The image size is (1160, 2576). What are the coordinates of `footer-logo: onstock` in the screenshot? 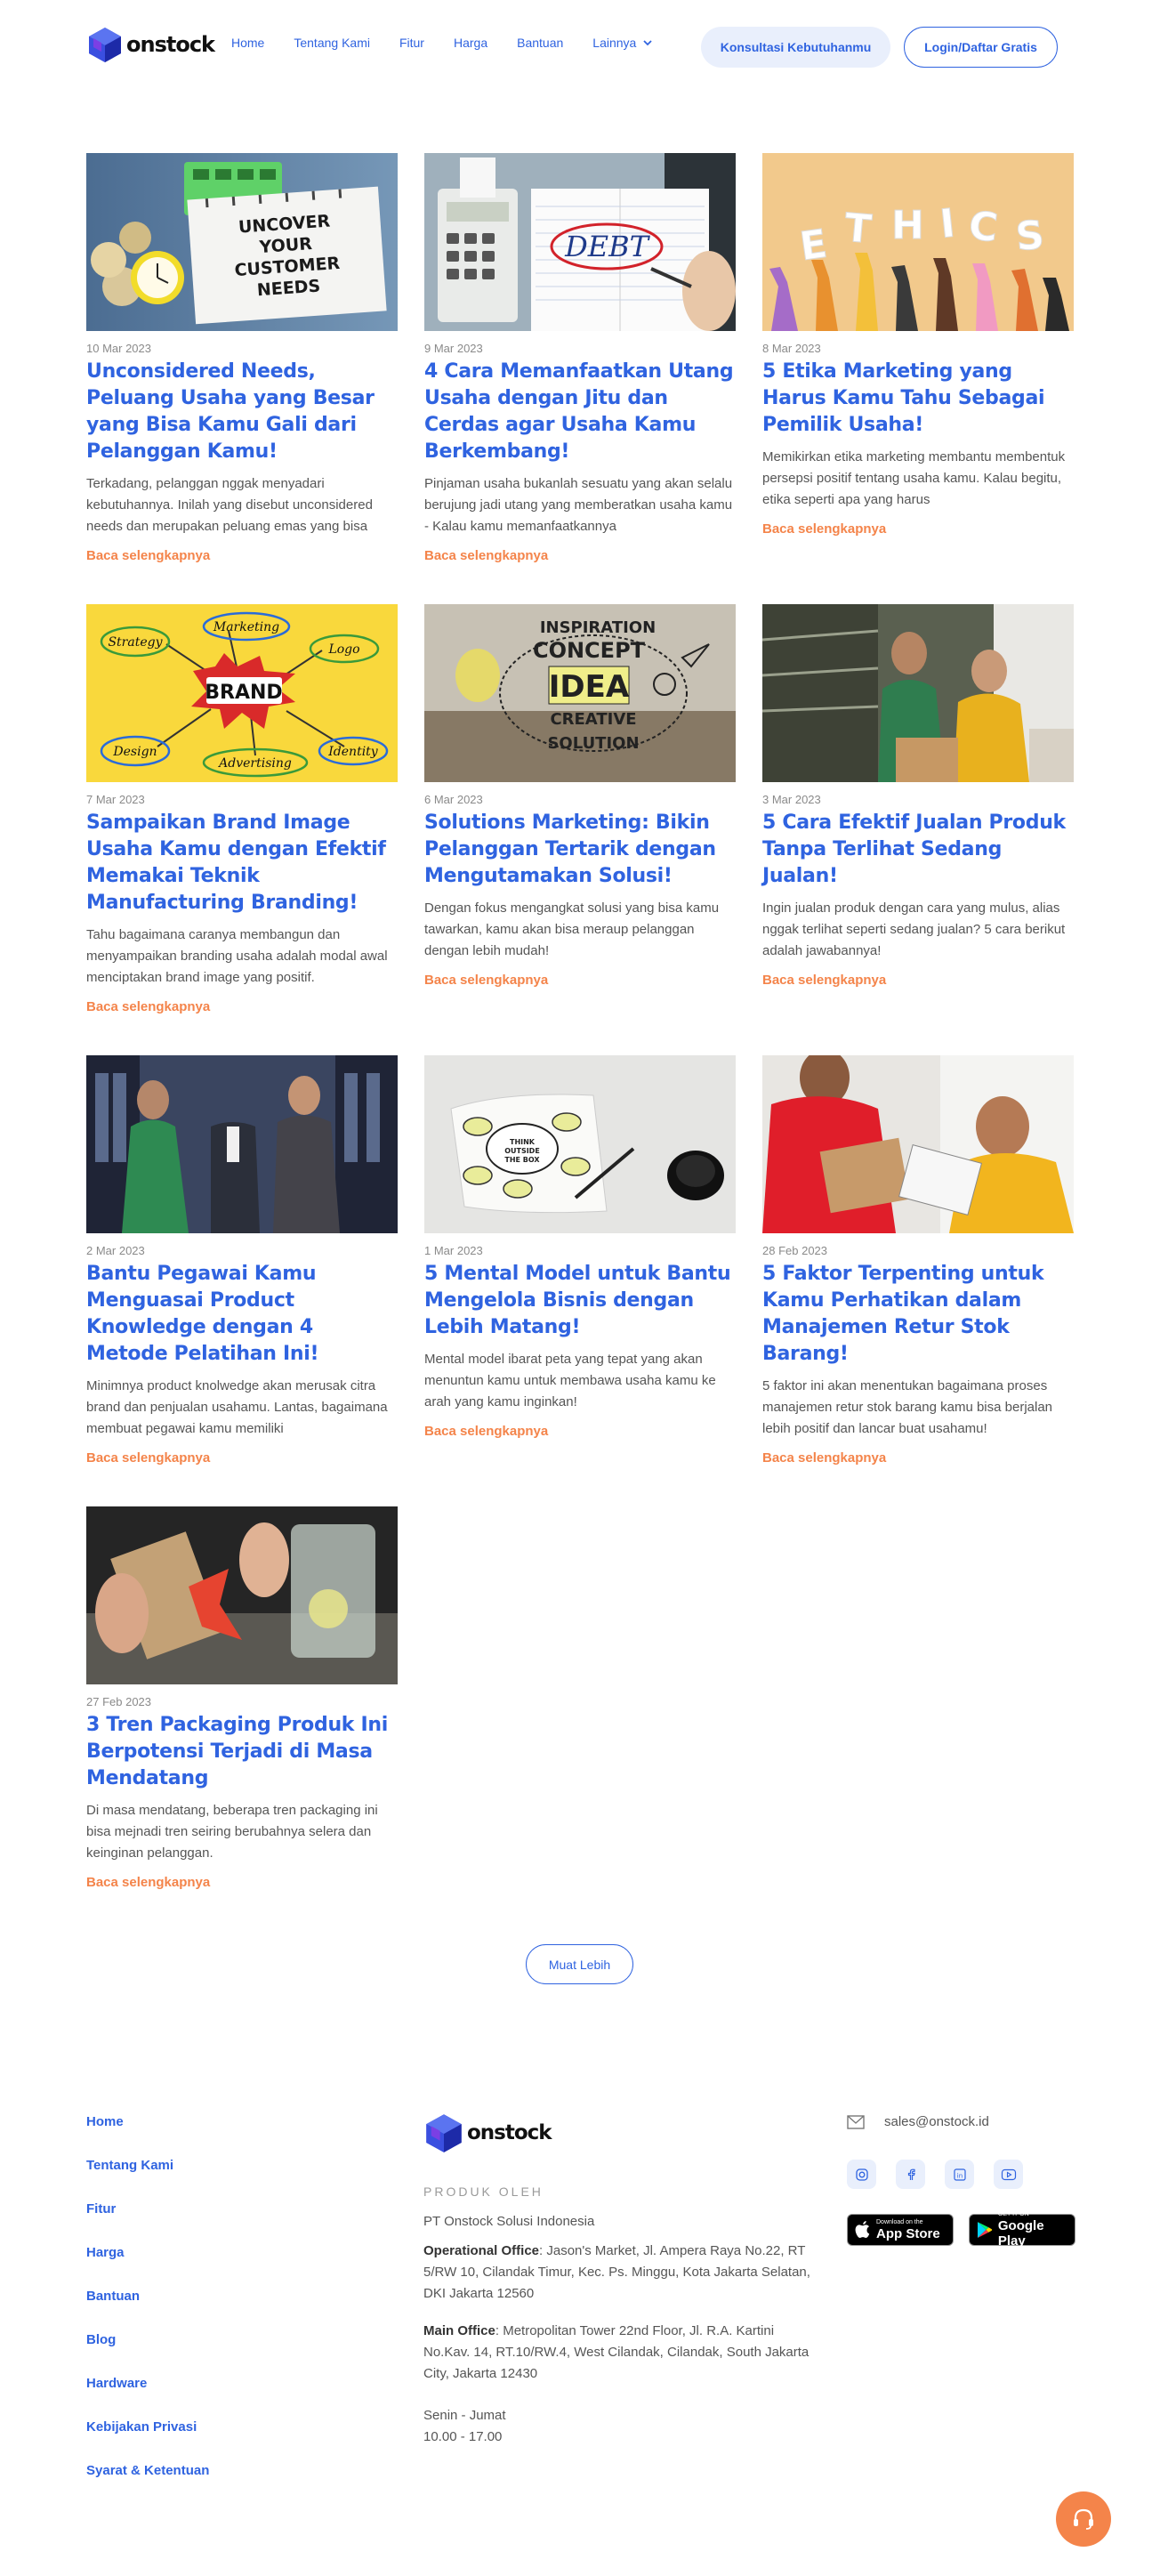 It's located at (487, 2132).